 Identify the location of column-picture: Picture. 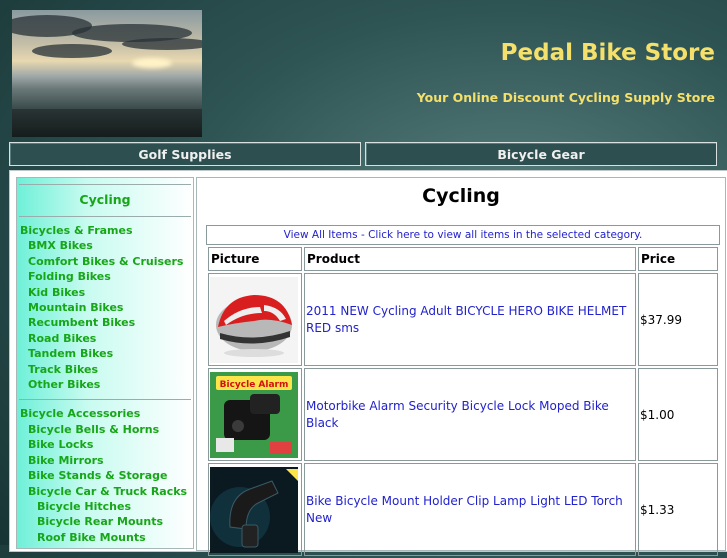
(255, 259).